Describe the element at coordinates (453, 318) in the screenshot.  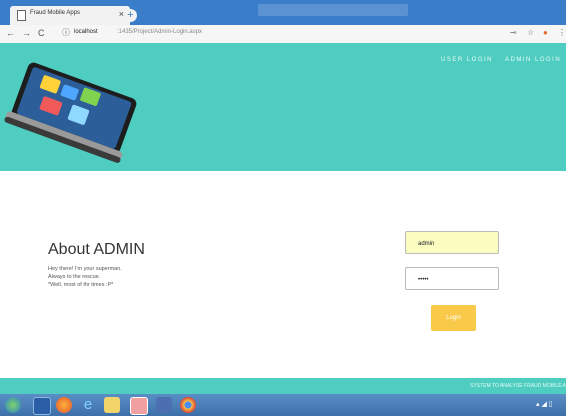
I see `login-button: Login` at that location.